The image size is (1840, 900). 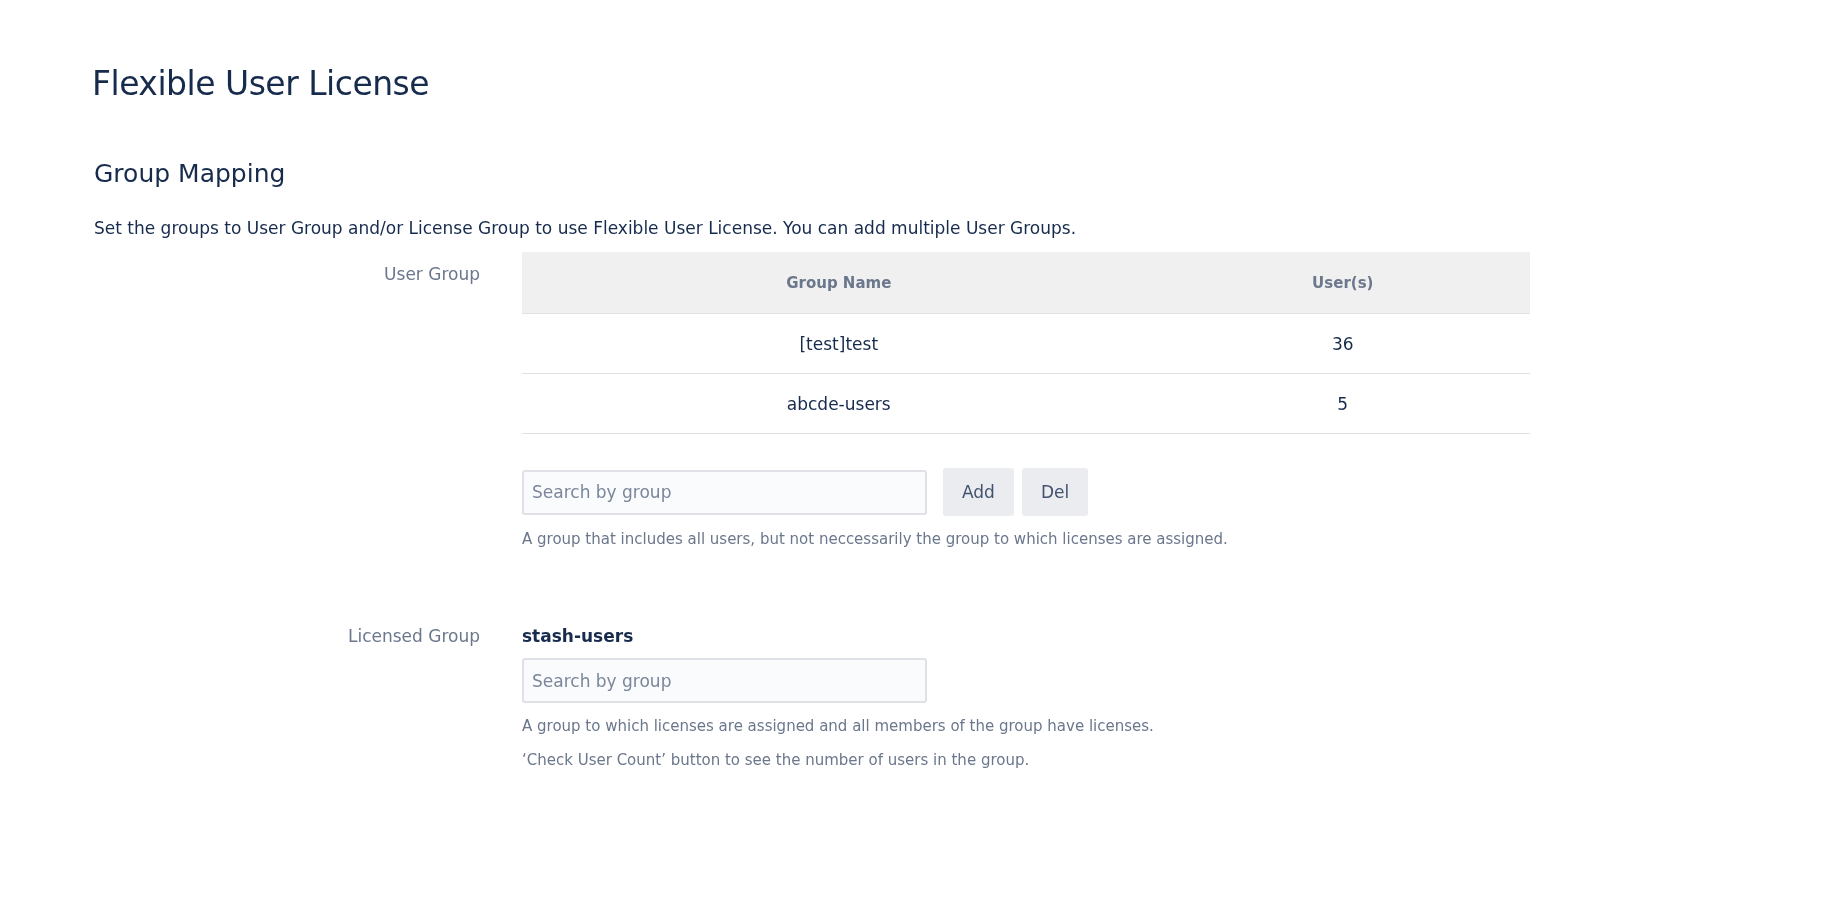 I want to click on page-title: Flexible User License, so click(x=261, y=83).